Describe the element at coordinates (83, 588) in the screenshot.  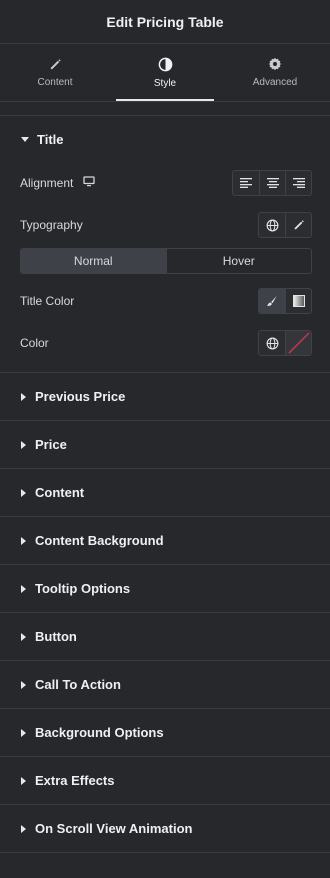
I see `section-label: Tooltip Options` at that location.